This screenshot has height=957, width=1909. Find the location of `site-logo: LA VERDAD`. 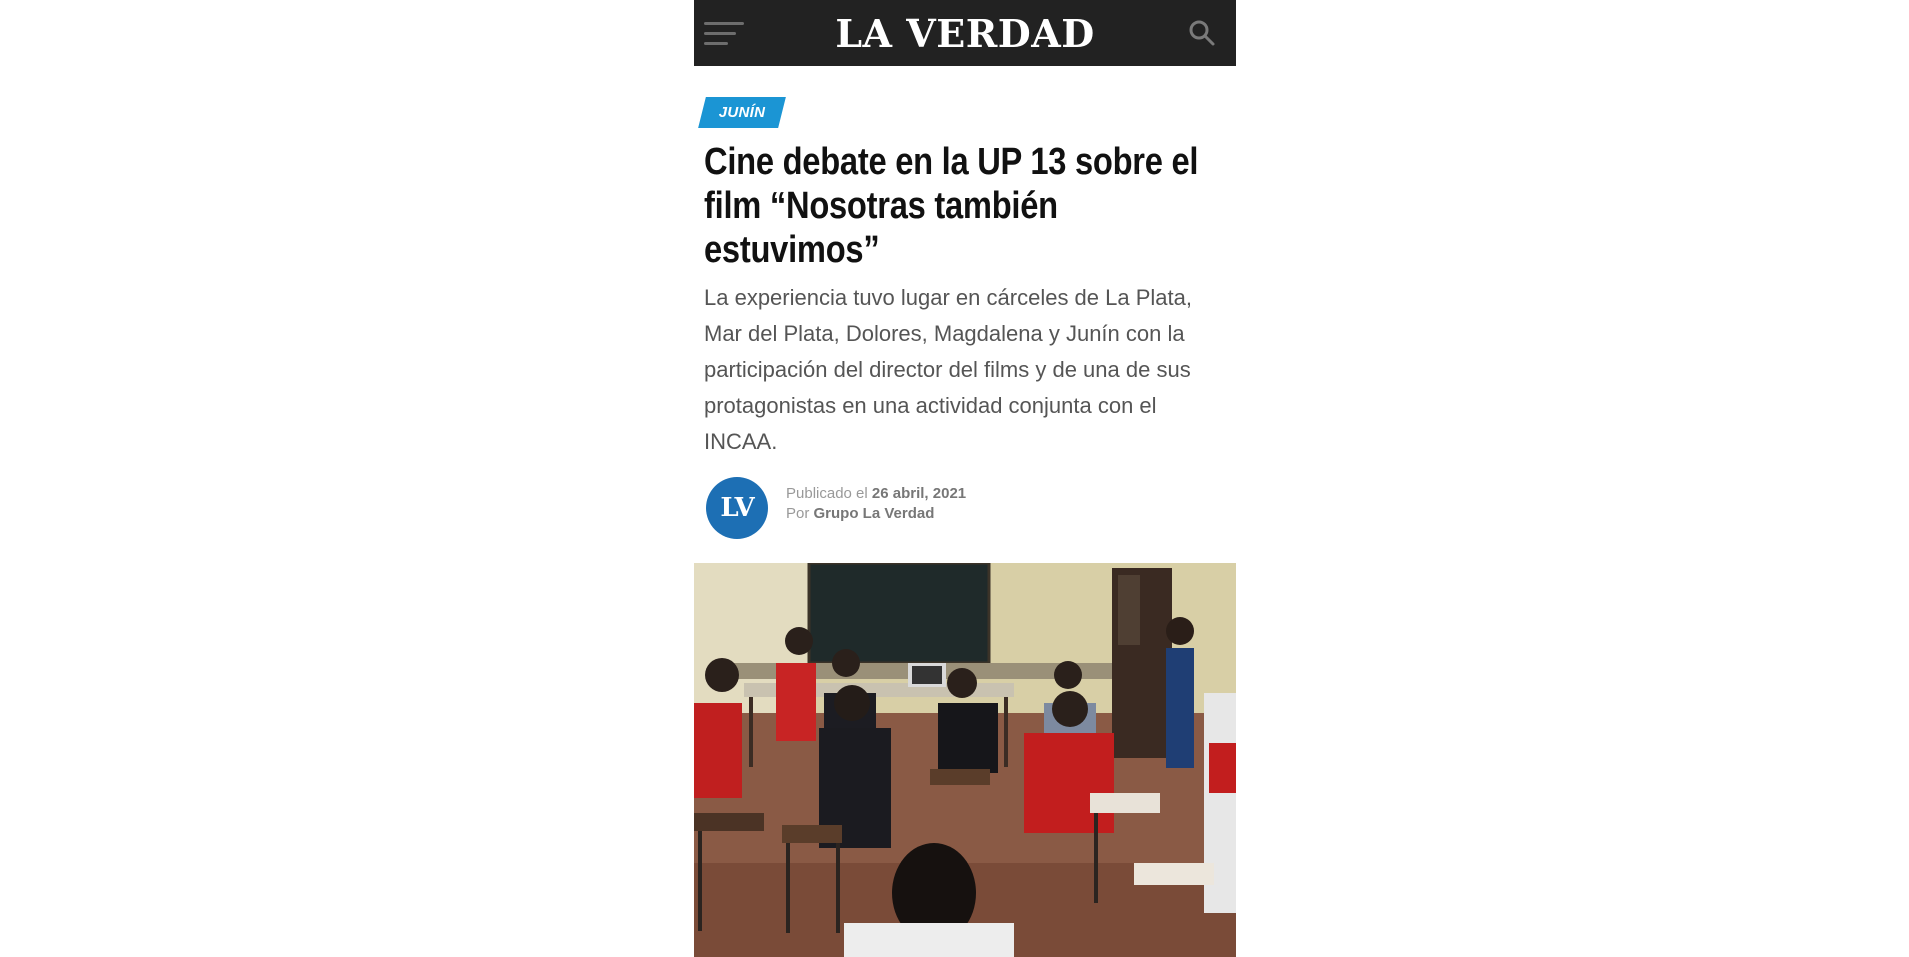

site-logo: LA VERDAD is located at coordinates (965, 34).